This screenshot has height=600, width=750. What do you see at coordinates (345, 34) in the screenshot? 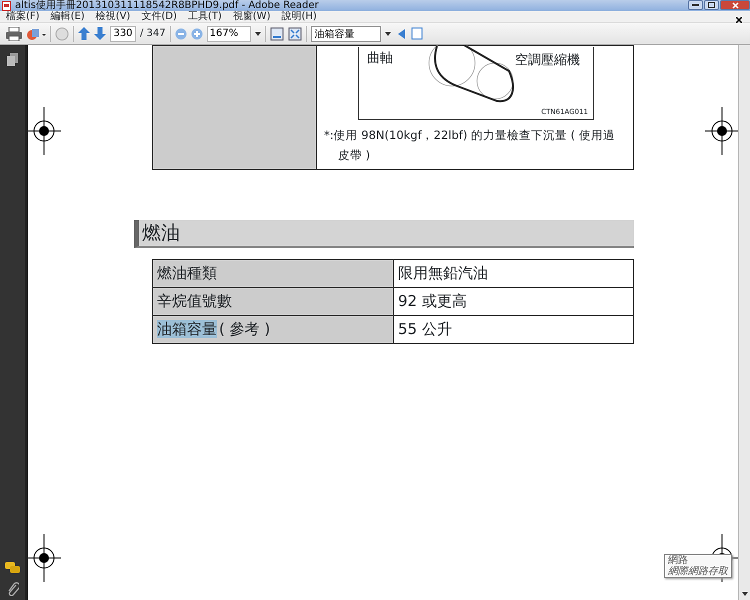
I see `search-field: 油箱容量` at bounding box center [345, 34].